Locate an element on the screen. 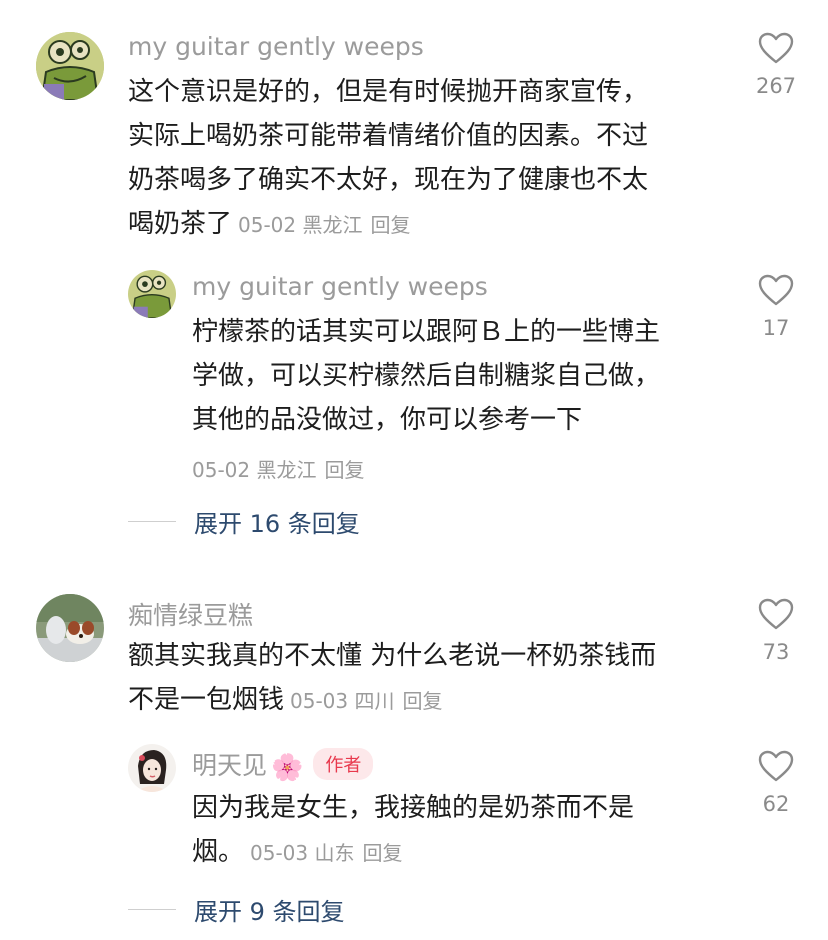 Image resolution: width=828 pixels, height=940 pixels. comment-text-line: 不是一包烟钱 05-03 四川 回复 is located at coordinates (428, 700).